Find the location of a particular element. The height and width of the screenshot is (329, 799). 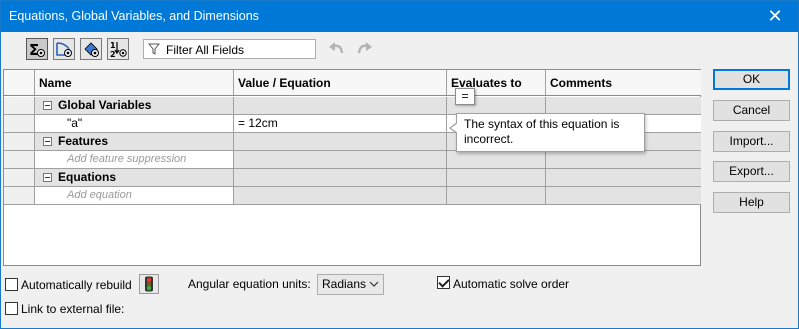

ok-button: OK is located at coordinates (751, 79).